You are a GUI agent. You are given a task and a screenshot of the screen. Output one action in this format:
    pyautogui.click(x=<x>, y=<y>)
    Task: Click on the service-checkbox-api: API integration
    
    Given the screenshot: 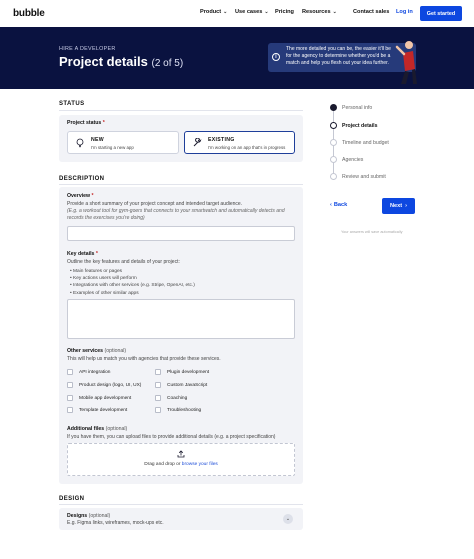 What is the action you would take?
    pyautogui.click(x=88, y=372)
    